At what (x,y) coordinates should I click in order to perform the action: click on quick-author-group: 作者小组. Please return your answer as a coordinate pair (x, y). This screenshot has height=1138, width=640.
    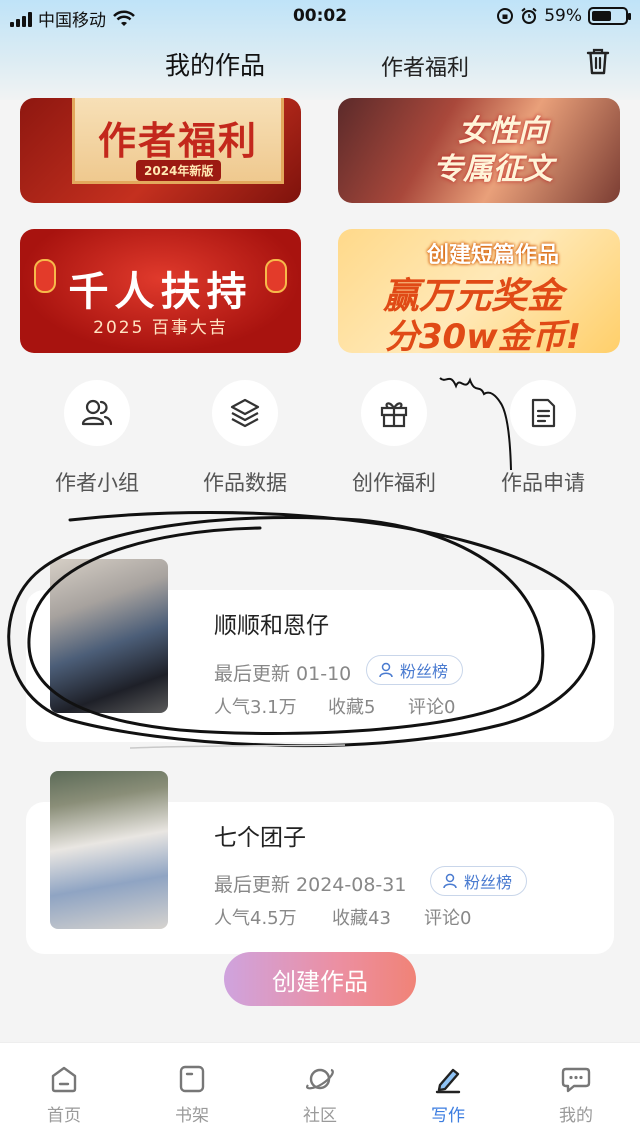
    Looking at the image, I should click on (97, 440).